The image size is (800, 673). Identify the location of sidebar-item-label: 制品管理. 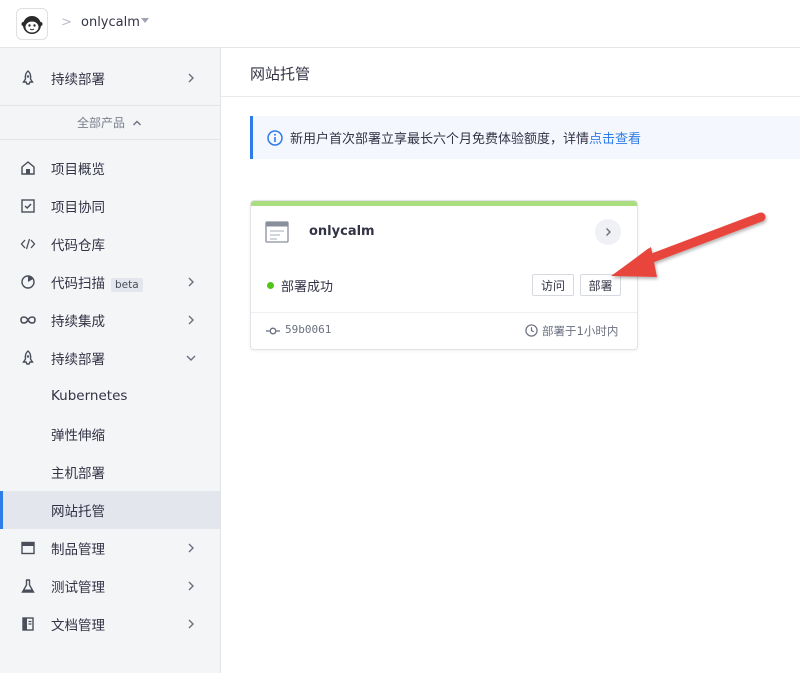
(78, 550).